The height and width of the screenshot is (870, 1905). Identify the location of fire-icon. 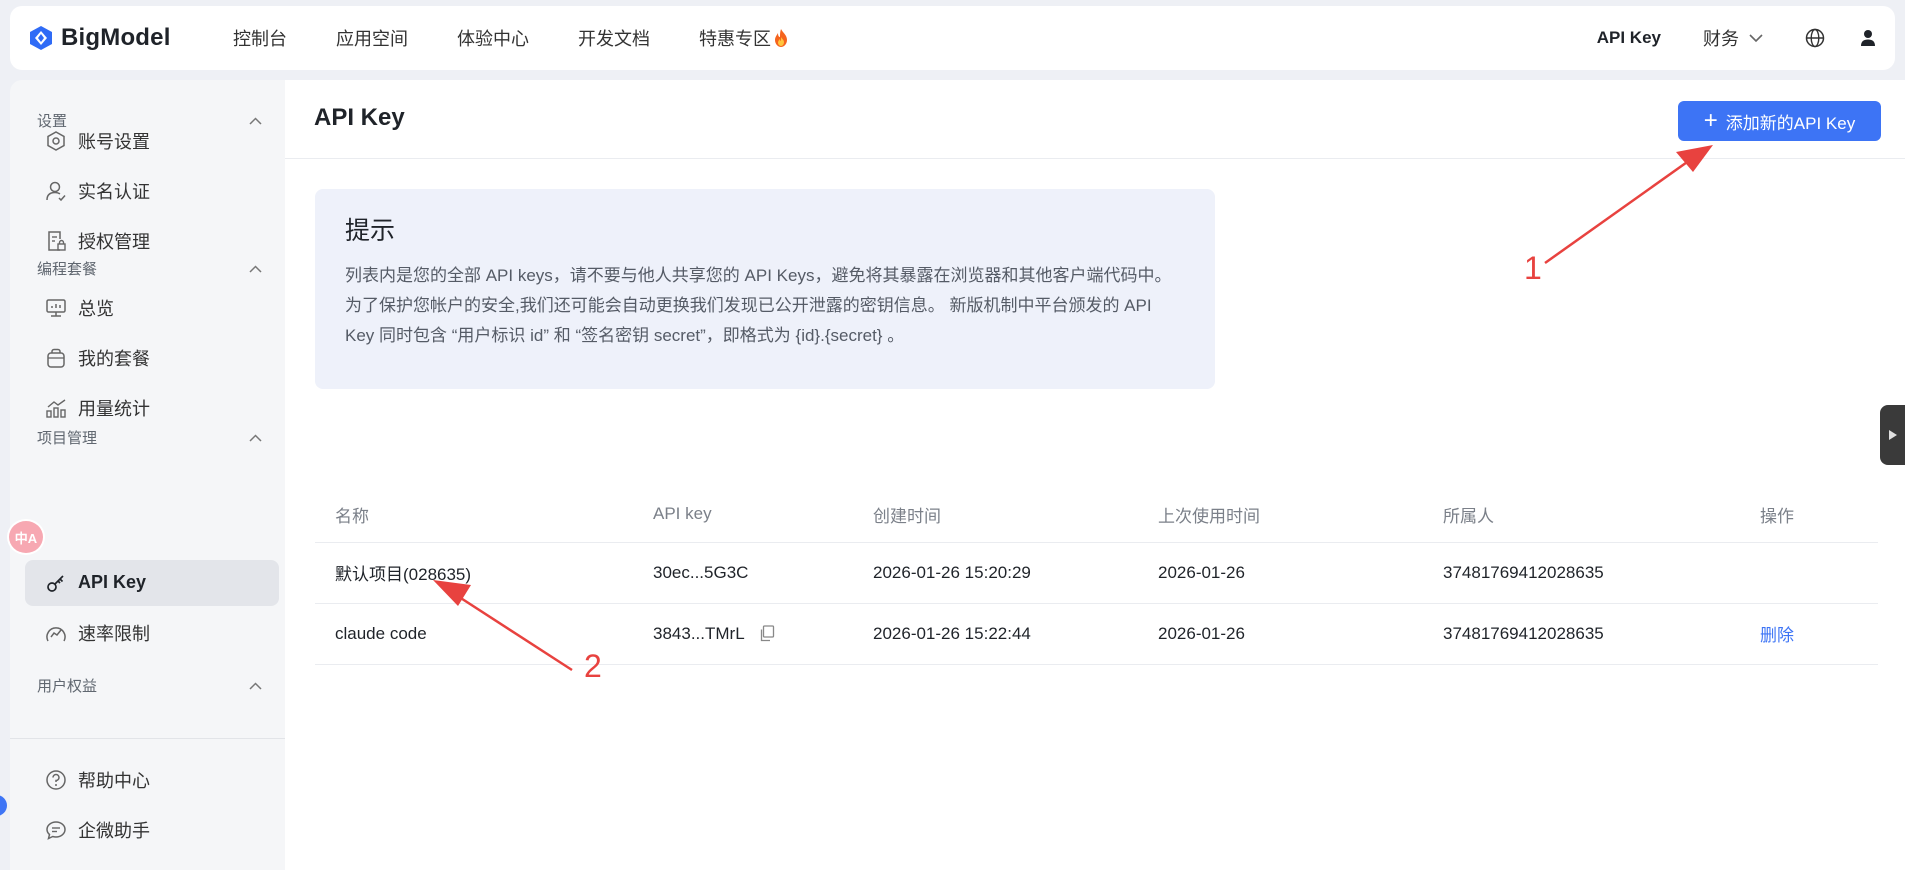
(781, 38).